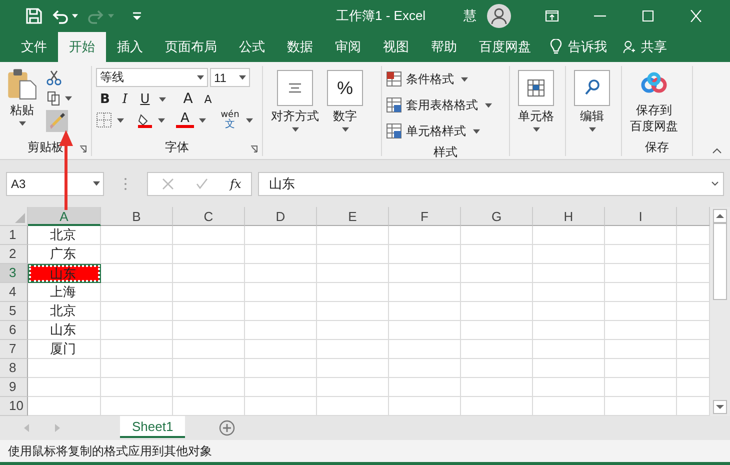 This screenshot has width=730, height=465. What do you see at coordinates (14, 311) in the screenshot?
I see `row-header: 5` at bounding box center [14, 311].